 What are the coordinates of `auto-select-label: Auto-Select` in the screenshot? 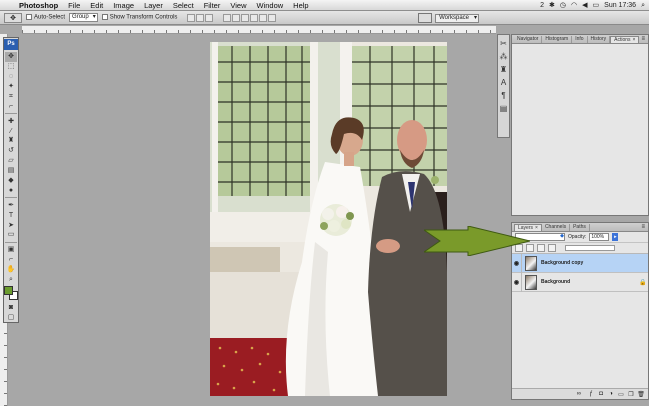 It's located at (50, 17).